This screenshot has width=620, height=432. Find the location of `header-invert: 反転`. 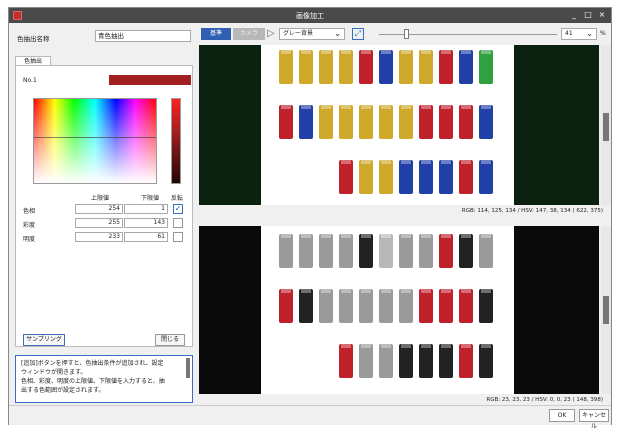

header-invert: 反転 is located at coordinates (177, 198).